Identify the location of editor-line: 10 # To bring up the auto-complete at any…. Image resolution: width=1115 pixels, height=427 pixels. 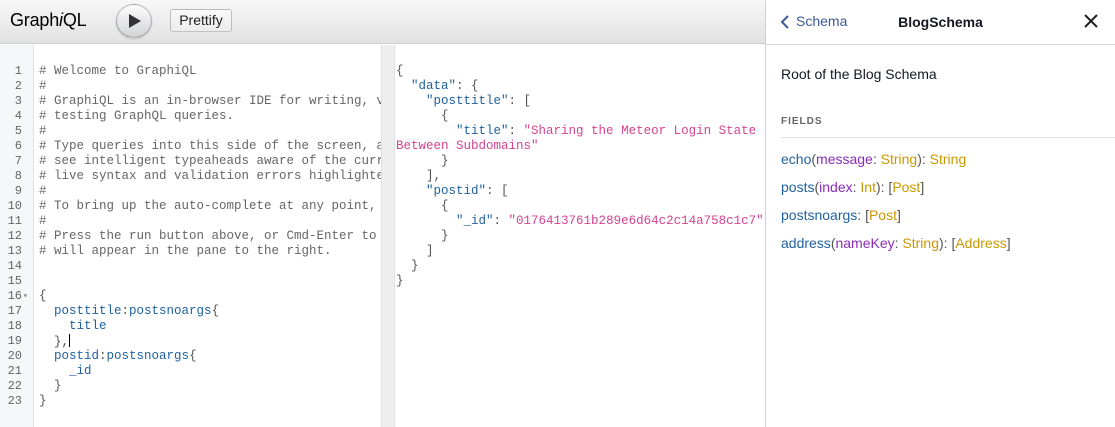
(191, 206).